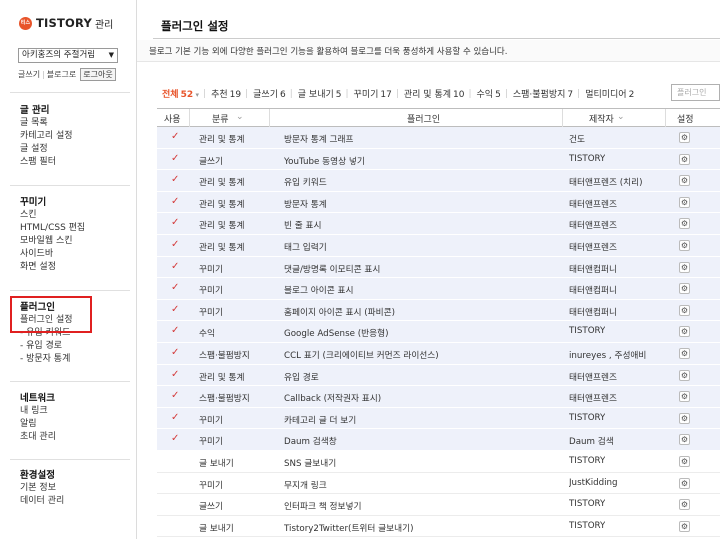 The height and width of the screenshot is (539, 720). Describe the element at coordinates (319, 140) in the screenshot. I see `row-plugin-name: 방문자 통계 그래프` at that location.